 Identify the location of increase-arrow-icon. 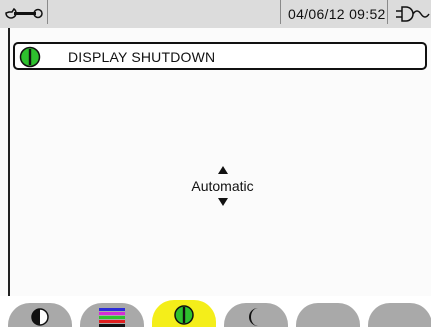
(223, 170).